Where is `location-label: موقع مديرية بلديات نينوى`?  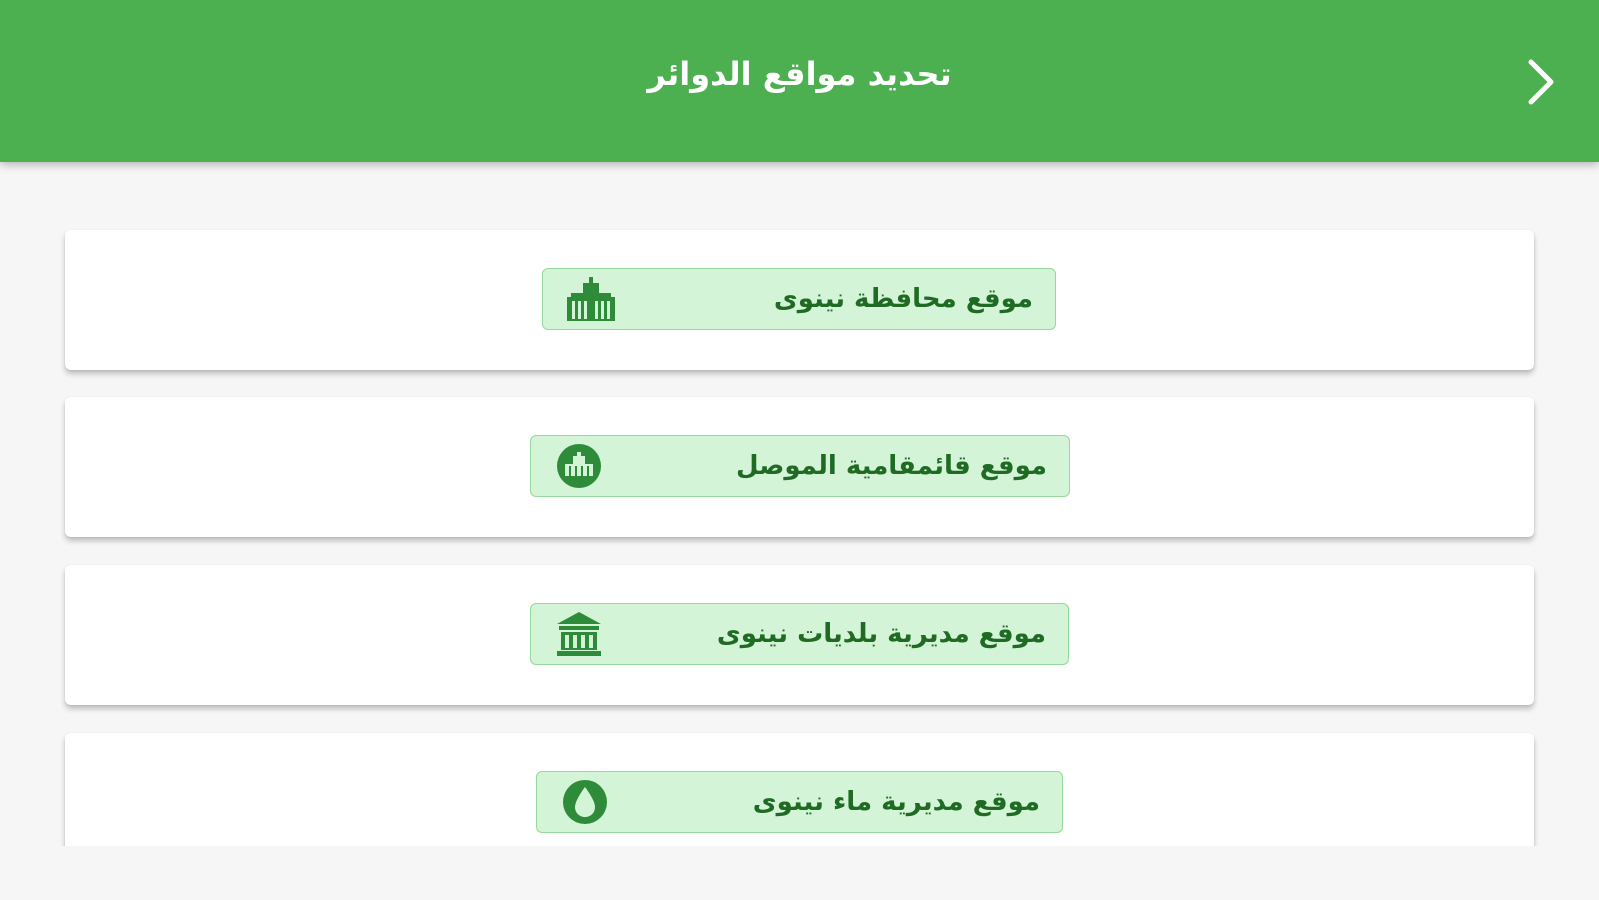 location-label: موقع مديرية بلديات نينوى is located at coordinates (881, 634).